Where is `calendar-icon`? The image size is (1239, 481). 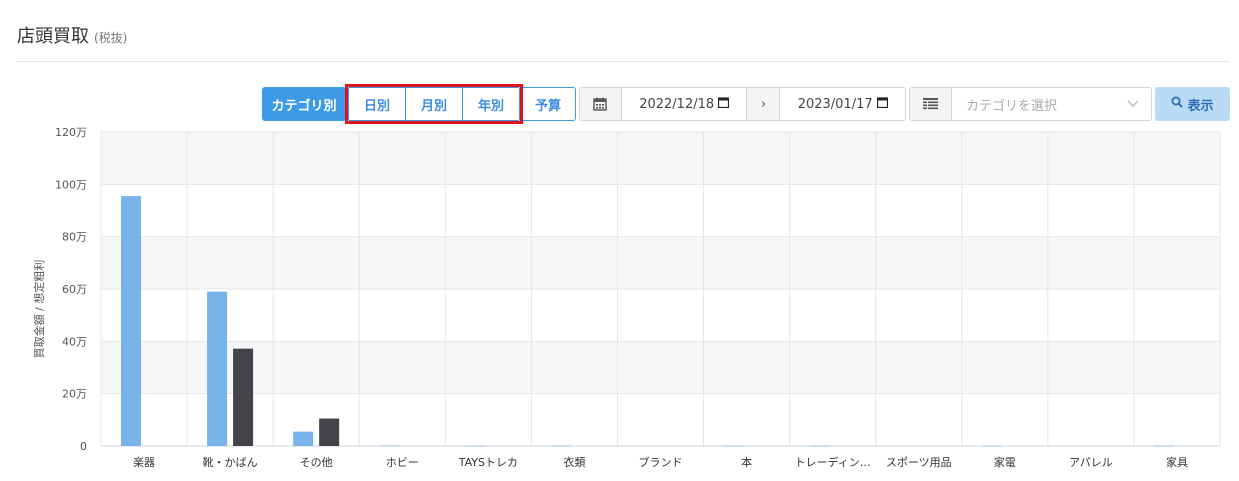
calendar-icon is located at coordinates (601, 104).